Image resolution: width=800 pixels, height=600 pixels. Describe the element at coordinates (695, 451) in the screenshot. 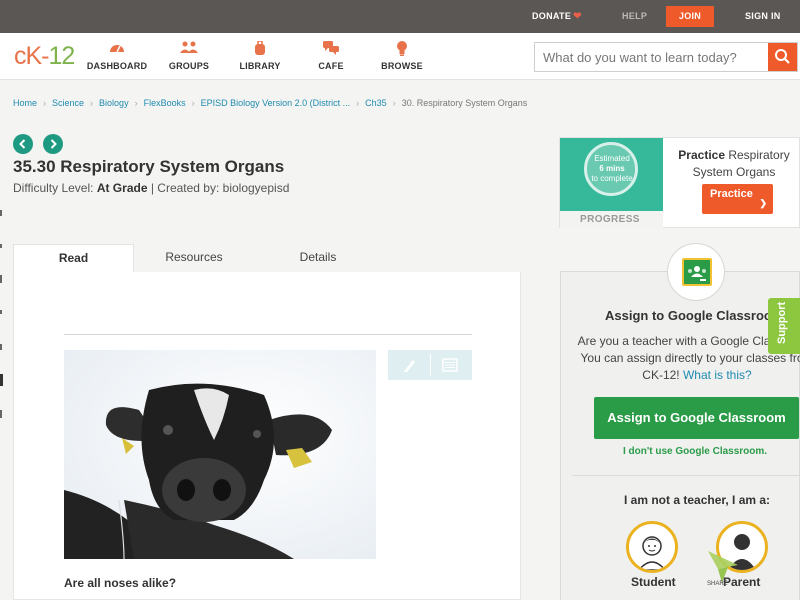

I see `dont-use-classroom-link: I don't use Google Classroom.` at that location.